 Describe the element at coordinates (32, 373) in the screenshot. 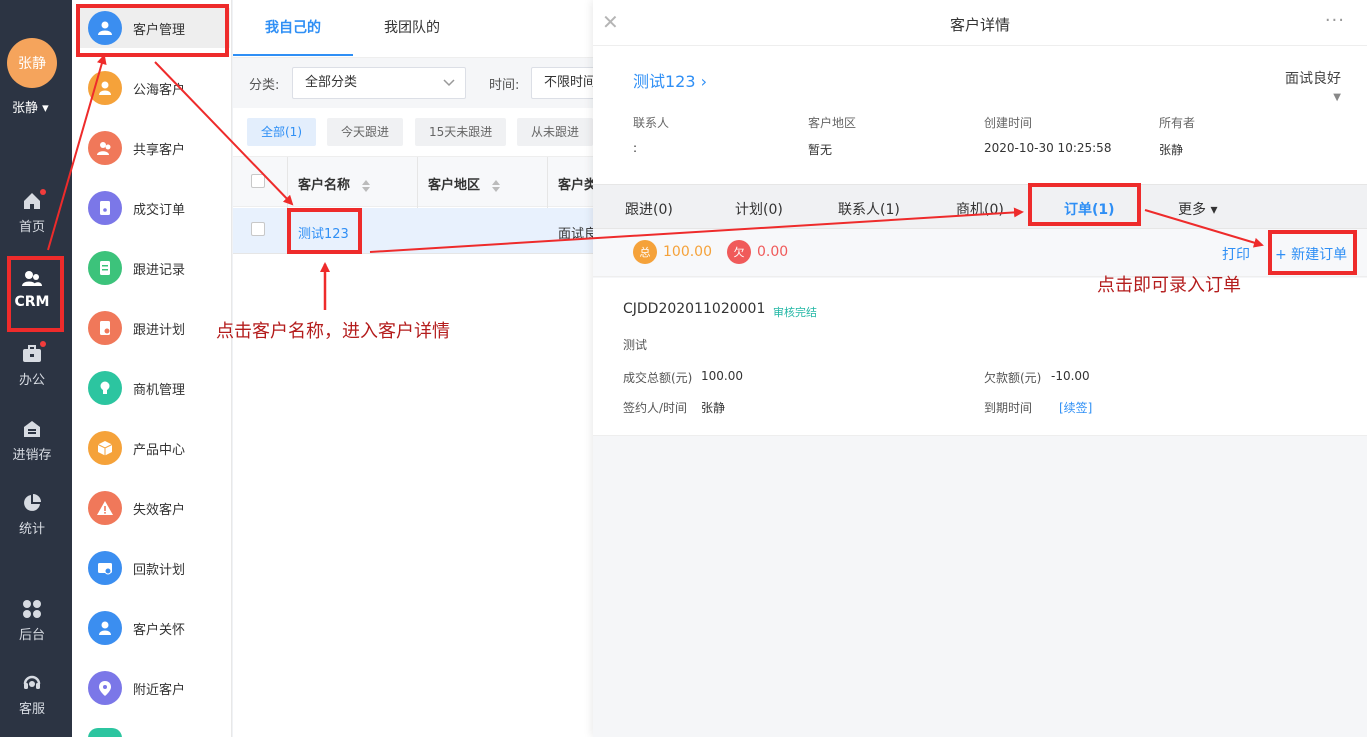

I see `nav-item-office: 办公` at that location.